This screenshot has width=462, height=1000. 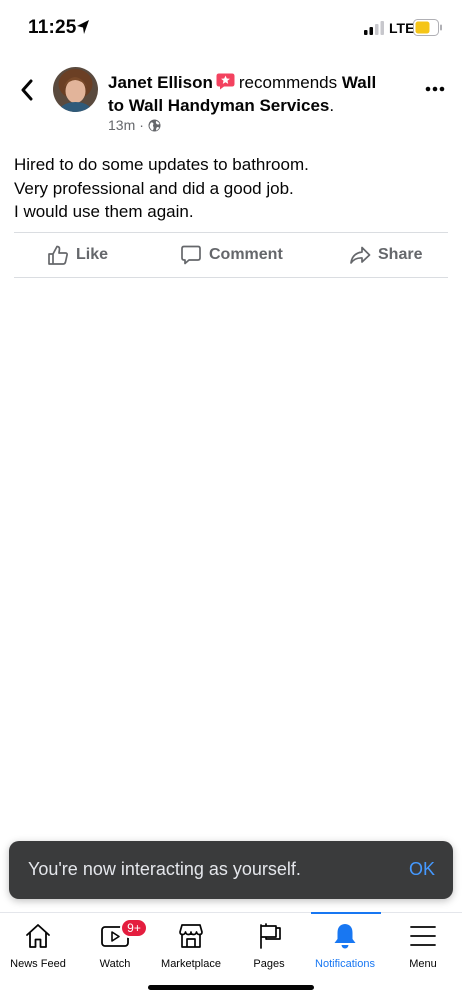 I want to click on globe-icon, so click(x=154, y=125).